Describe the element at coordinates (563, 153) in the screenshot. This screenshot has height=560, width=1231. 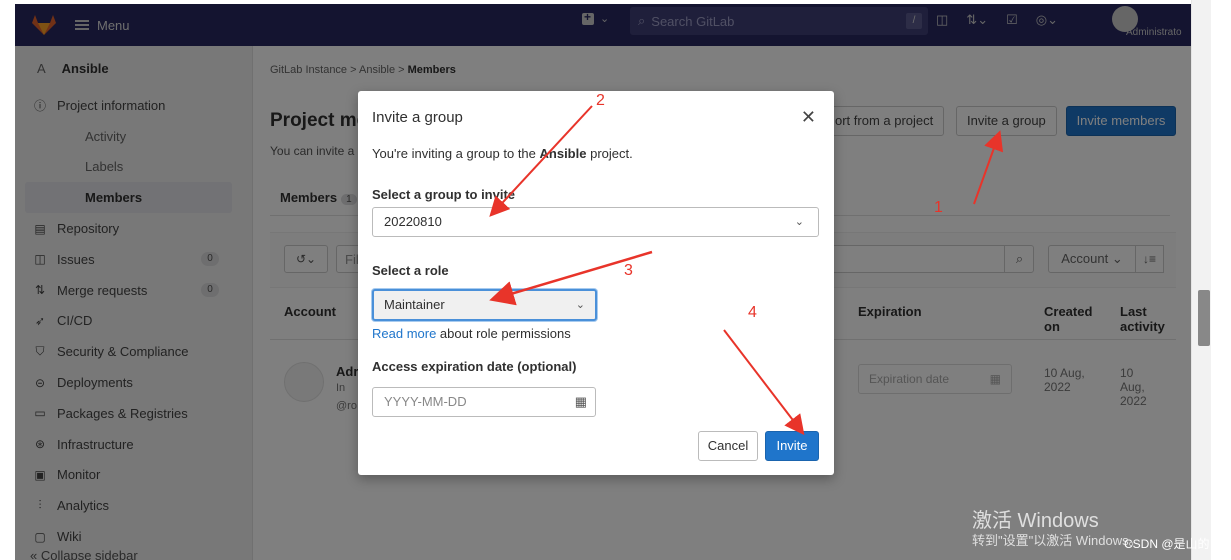
I see `subtitle-project: Ansible` at that location.